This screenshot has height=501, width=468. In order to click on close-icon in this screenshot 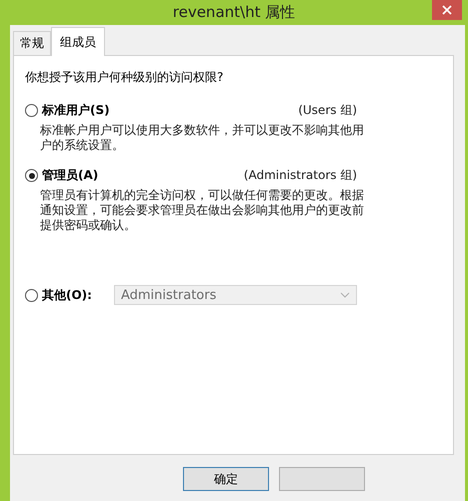, I will do `click(447, 10)`.